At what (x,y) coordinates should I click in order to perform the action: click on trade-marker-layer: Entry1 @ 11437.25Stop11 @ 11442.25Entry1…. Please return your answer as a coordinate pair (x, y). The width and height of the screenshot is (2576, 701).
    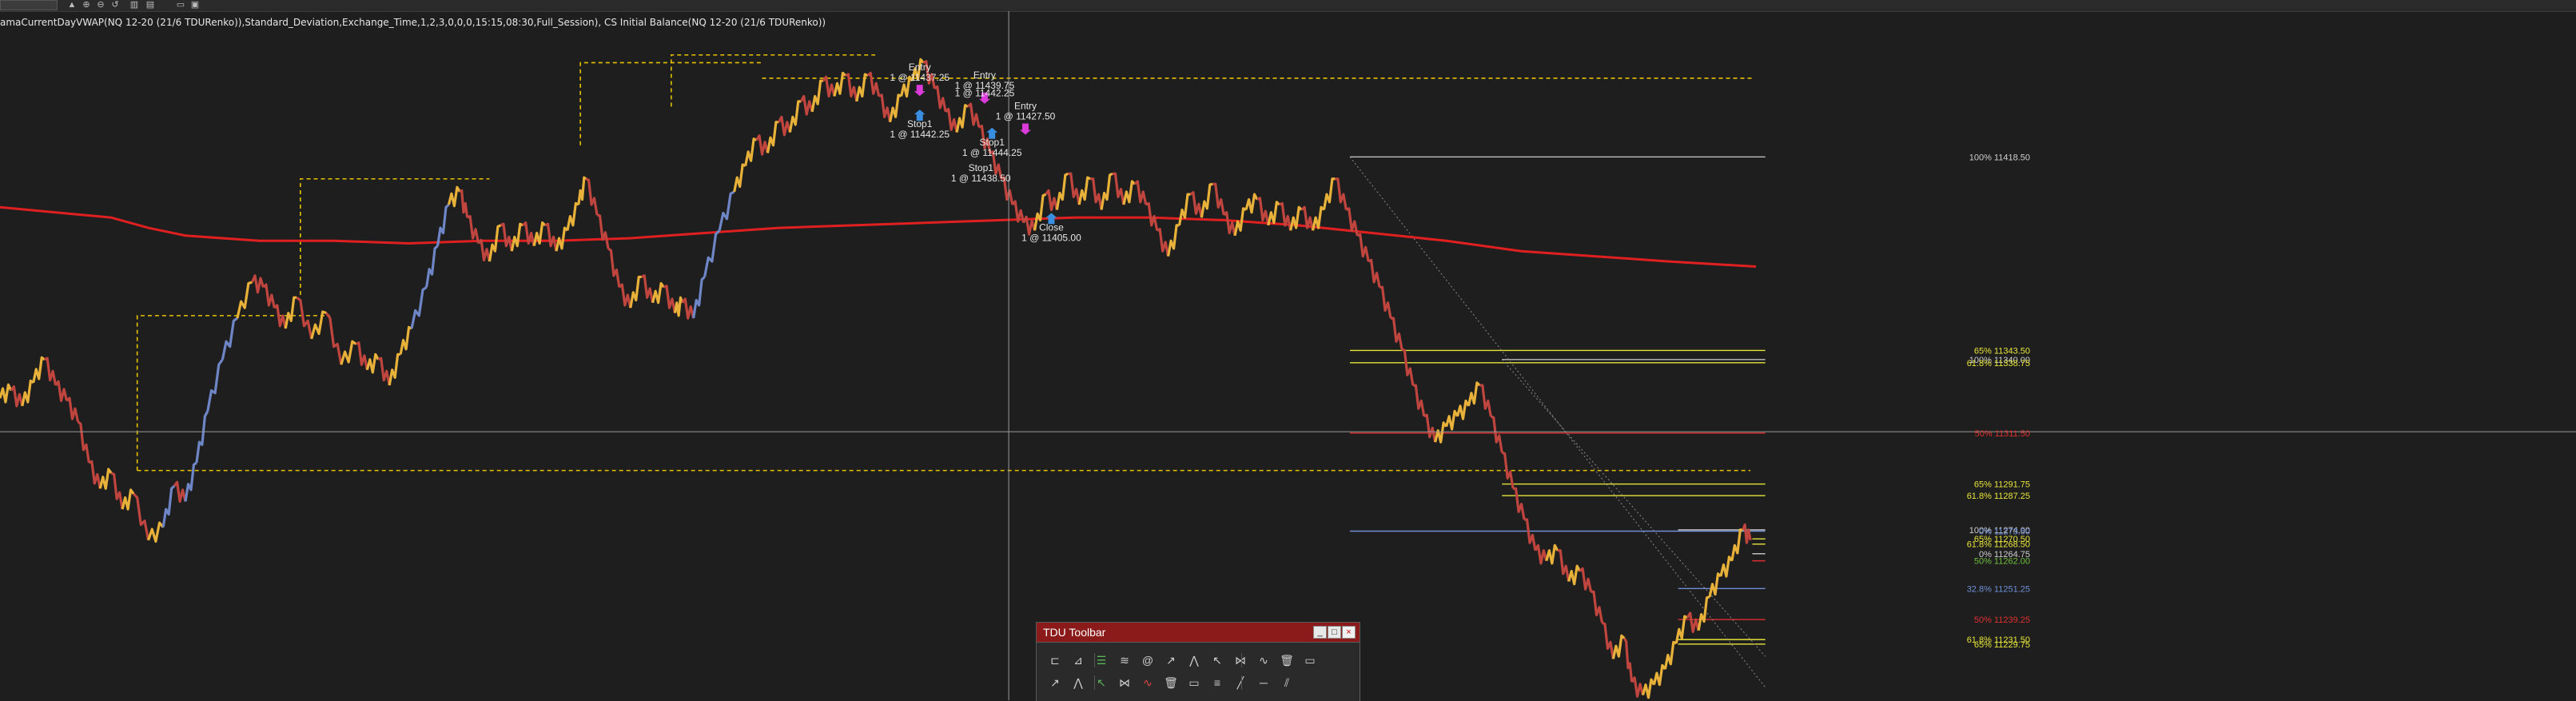
    Looking at the image, I should click on (985, 152).